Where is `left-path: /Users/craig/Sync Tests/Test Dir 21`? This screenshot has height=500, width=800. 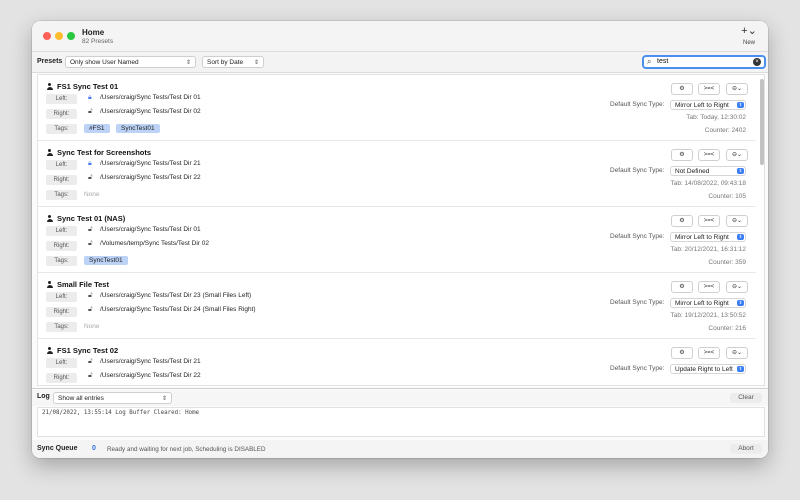
left-path: /Users/craig/Sync Tests/Test Dir 21 is located at coordinates (150, 163).